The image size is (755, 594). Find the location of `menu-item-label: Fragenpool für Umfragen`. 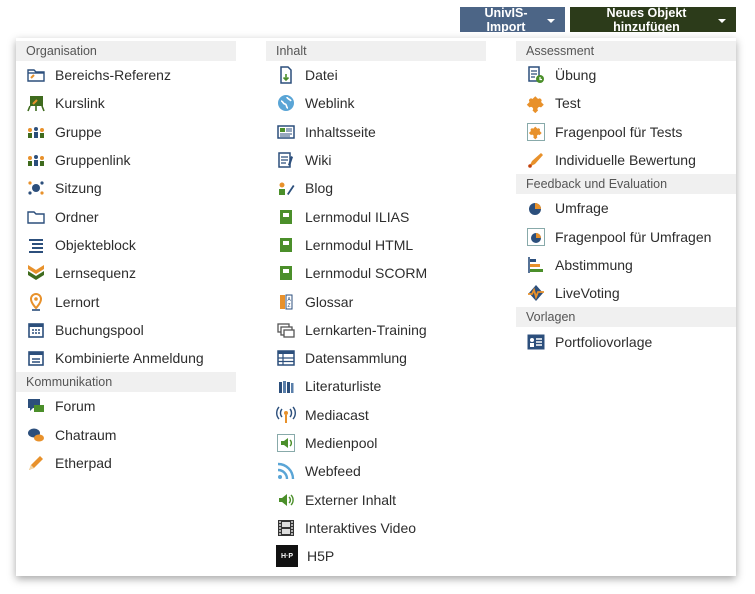

menu-item-label: Fragenpool für Umfragen is located at coordinates (633, 236).